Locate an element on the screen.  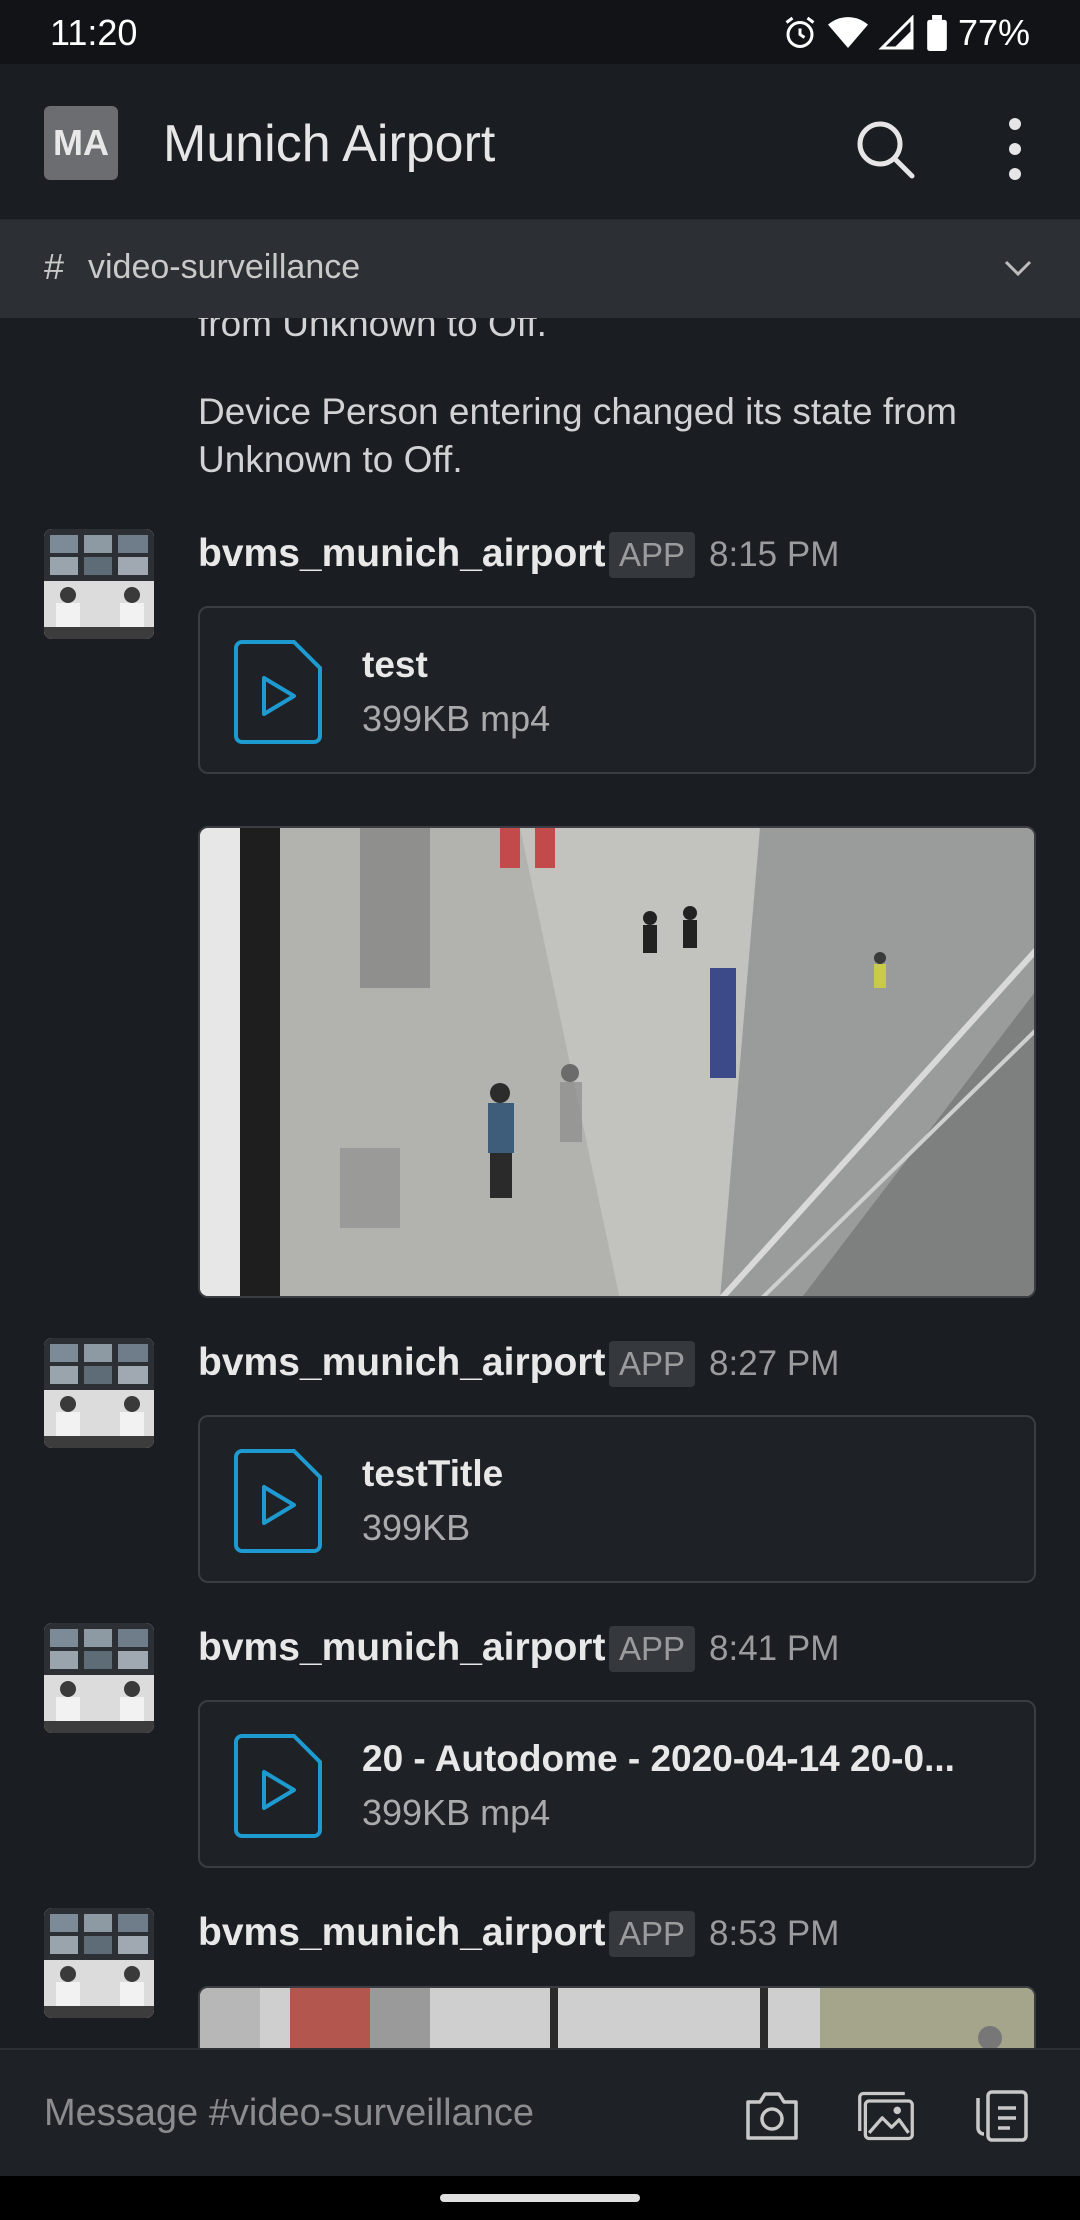
message-timestamp: 8:15 PM is located at coordinates (774, 554).